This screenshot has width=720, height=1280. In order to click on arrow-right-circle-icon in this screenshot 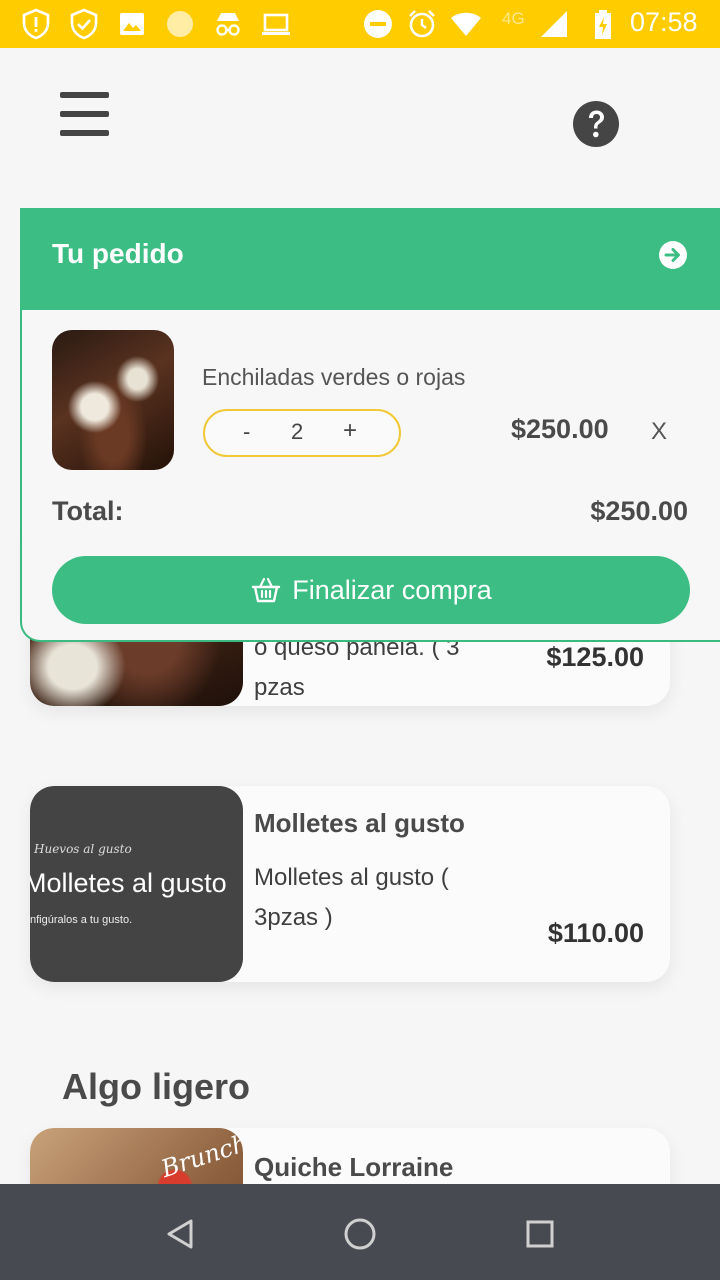, I will do `click(673, 255)`.